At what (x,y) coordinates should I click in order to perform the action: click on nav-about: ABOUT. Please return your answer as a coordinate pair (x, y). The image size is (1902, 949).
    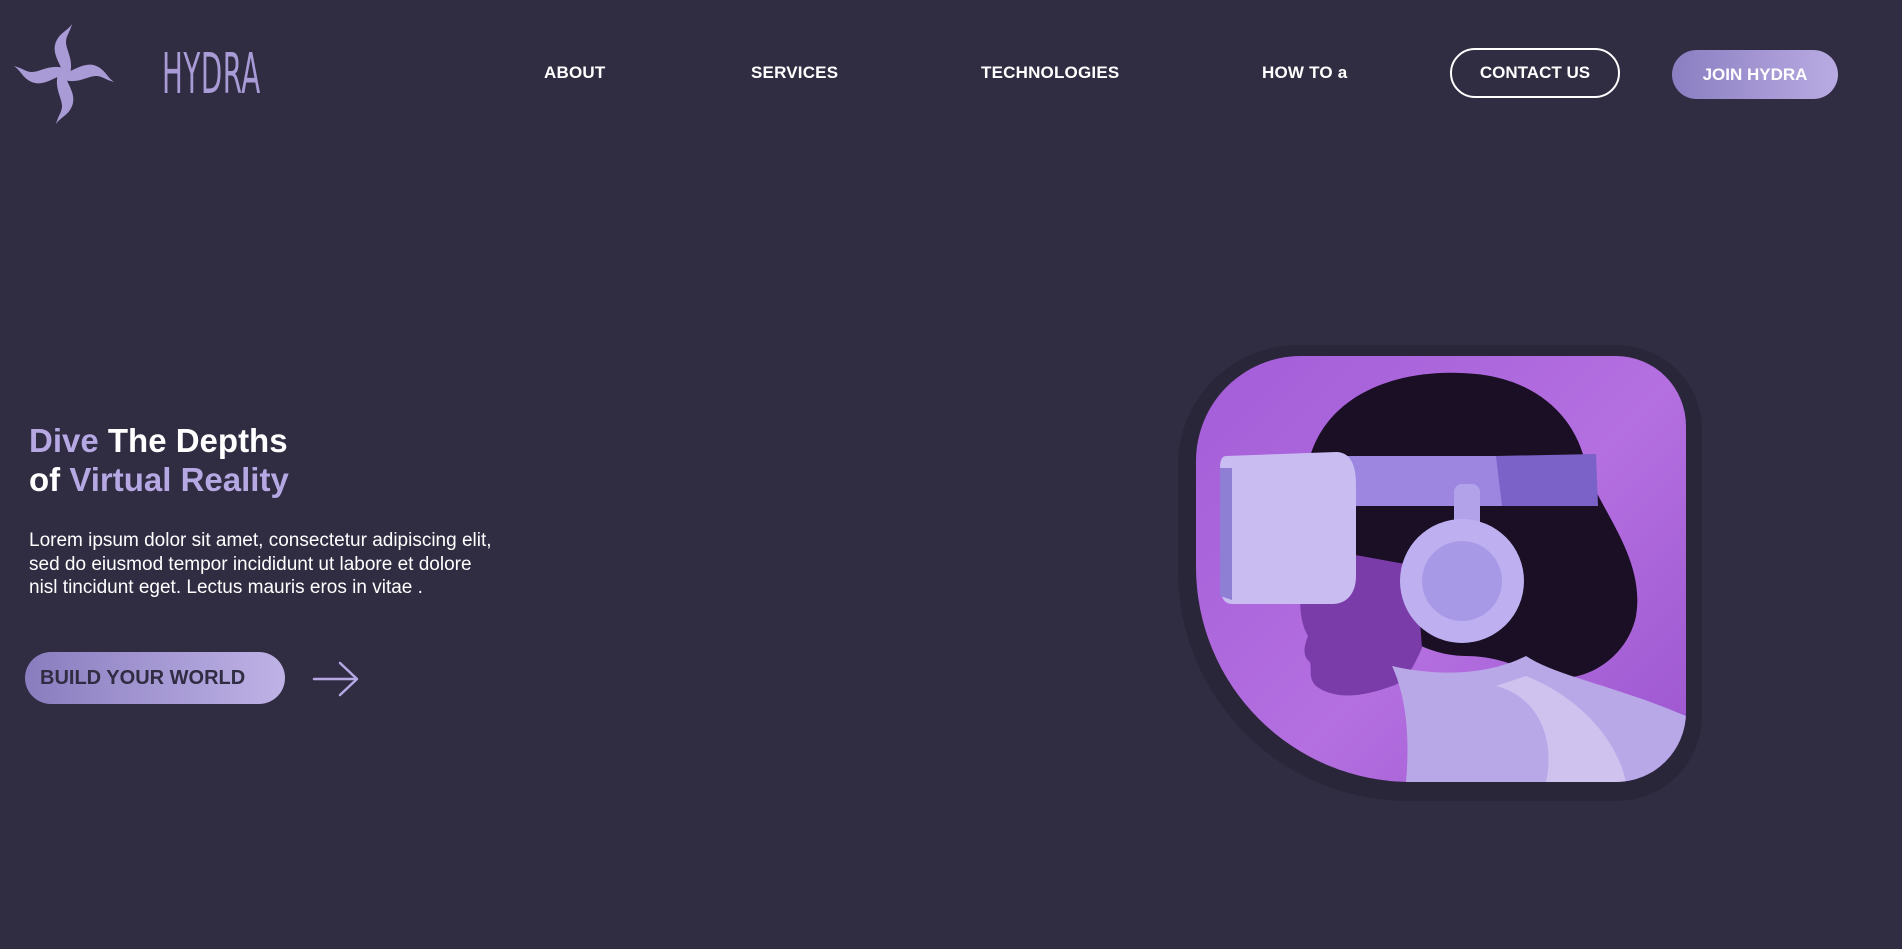
    Looking at the image, I should click on (574, 73).